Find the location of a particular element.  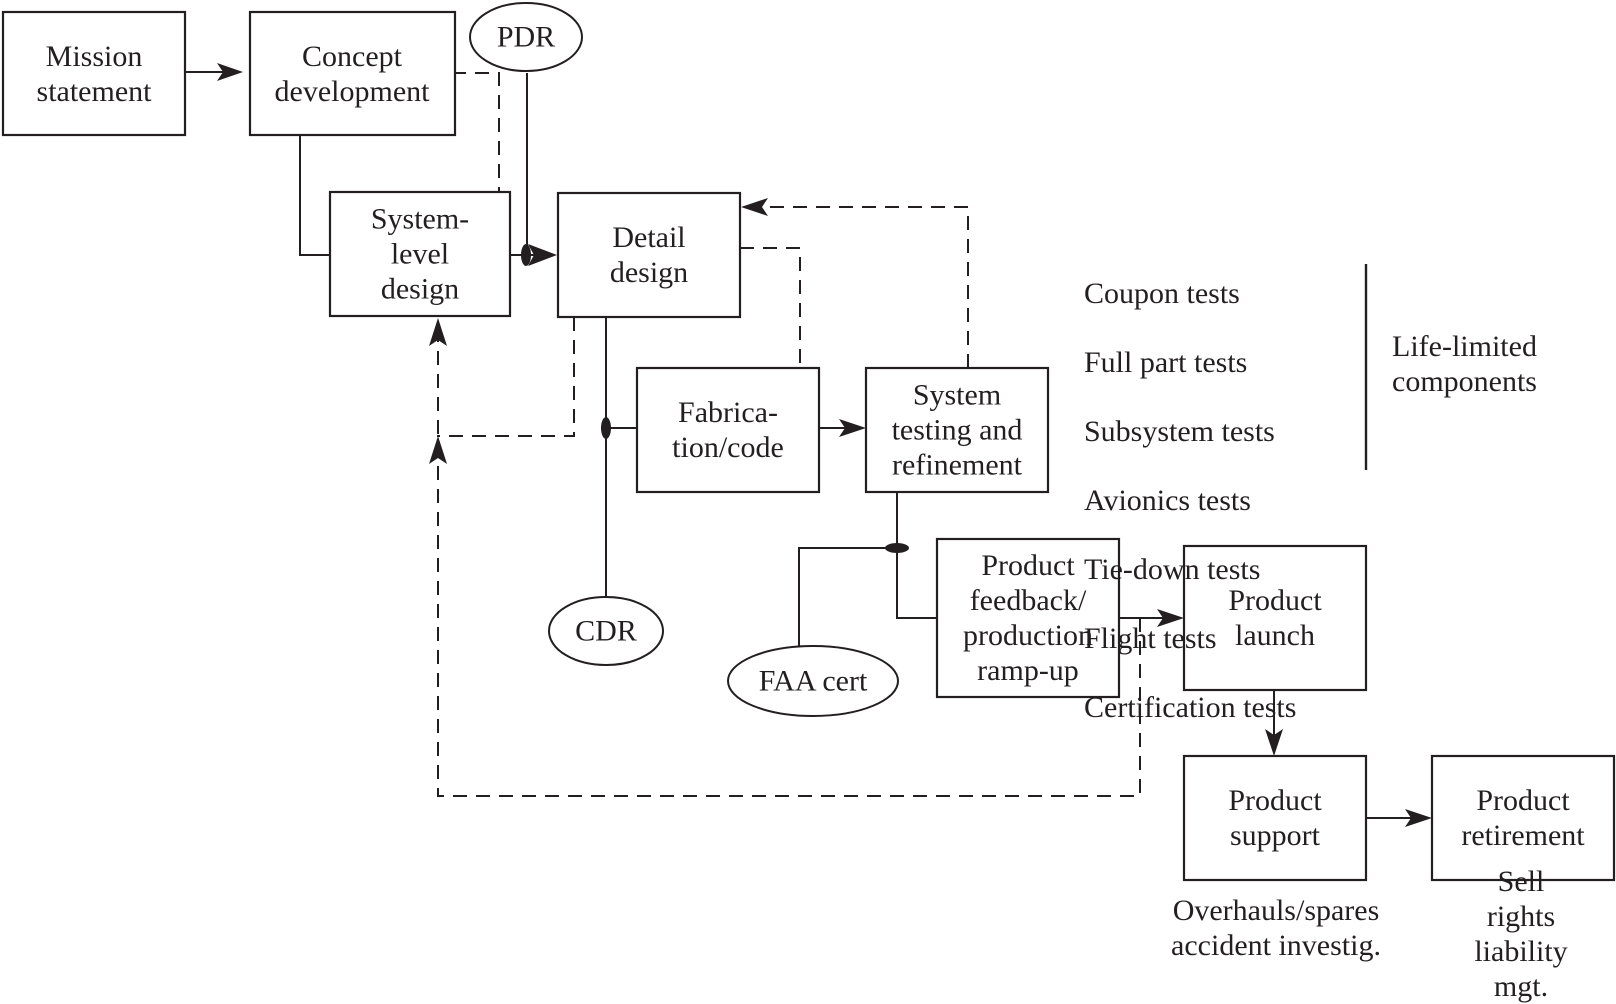

label-product-feedback: Product feedback/ production ramp-up is located at coordinates (1028, 618).